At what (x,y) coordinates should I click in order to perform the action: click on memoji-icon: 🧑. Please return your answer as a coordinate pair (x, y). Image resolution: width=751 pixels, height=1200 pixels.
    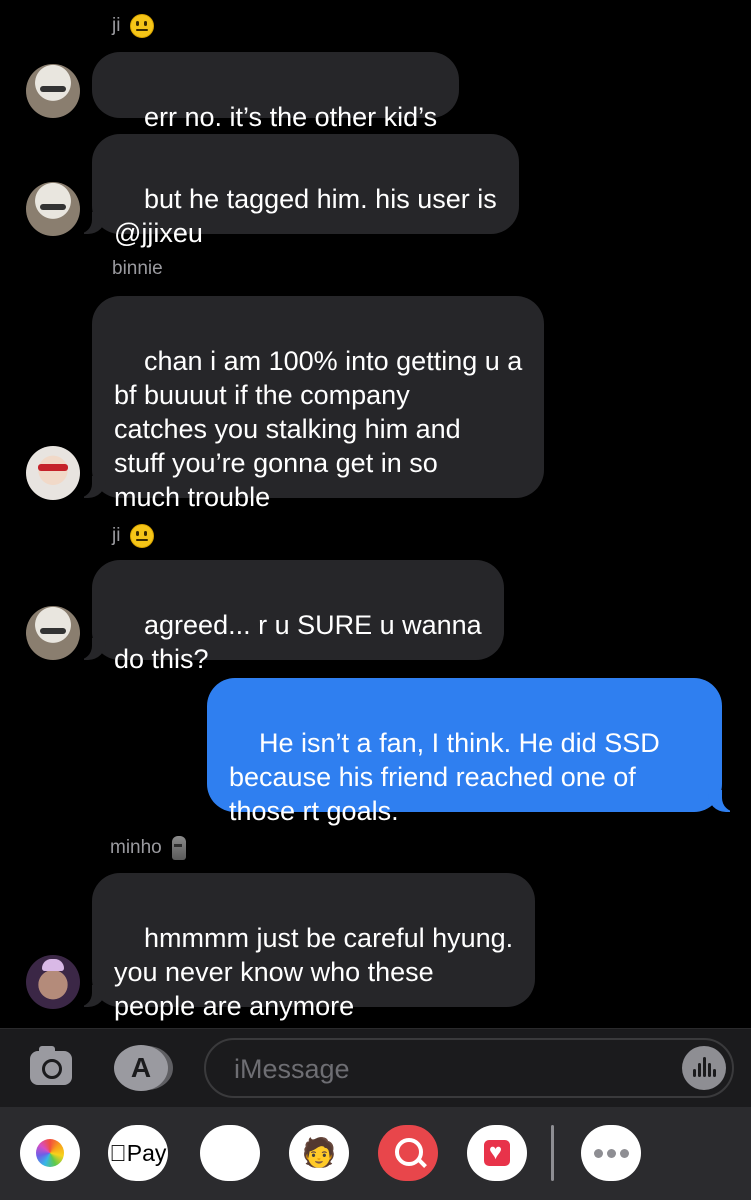
    Looking at the image, I should click on (319, 1153).